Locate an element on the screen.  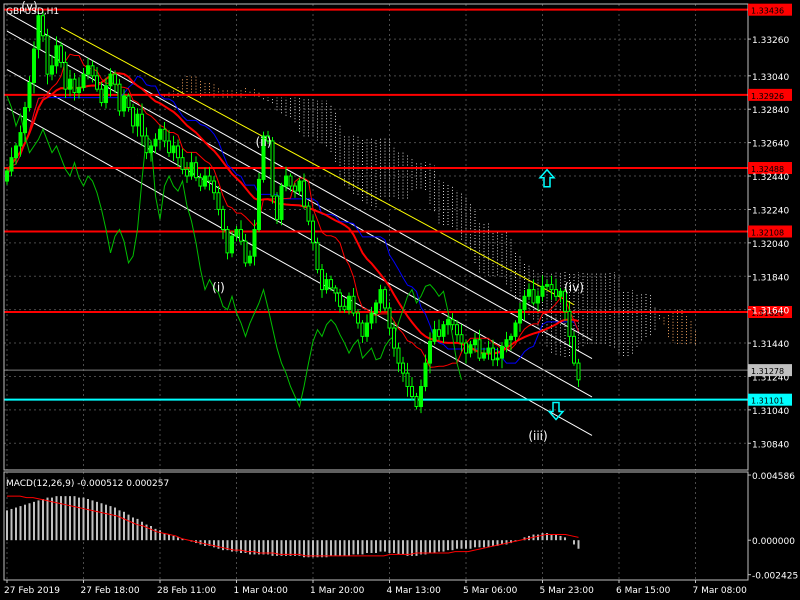
price-tick-label: 1.32840 is located at coordinates (770, 111).